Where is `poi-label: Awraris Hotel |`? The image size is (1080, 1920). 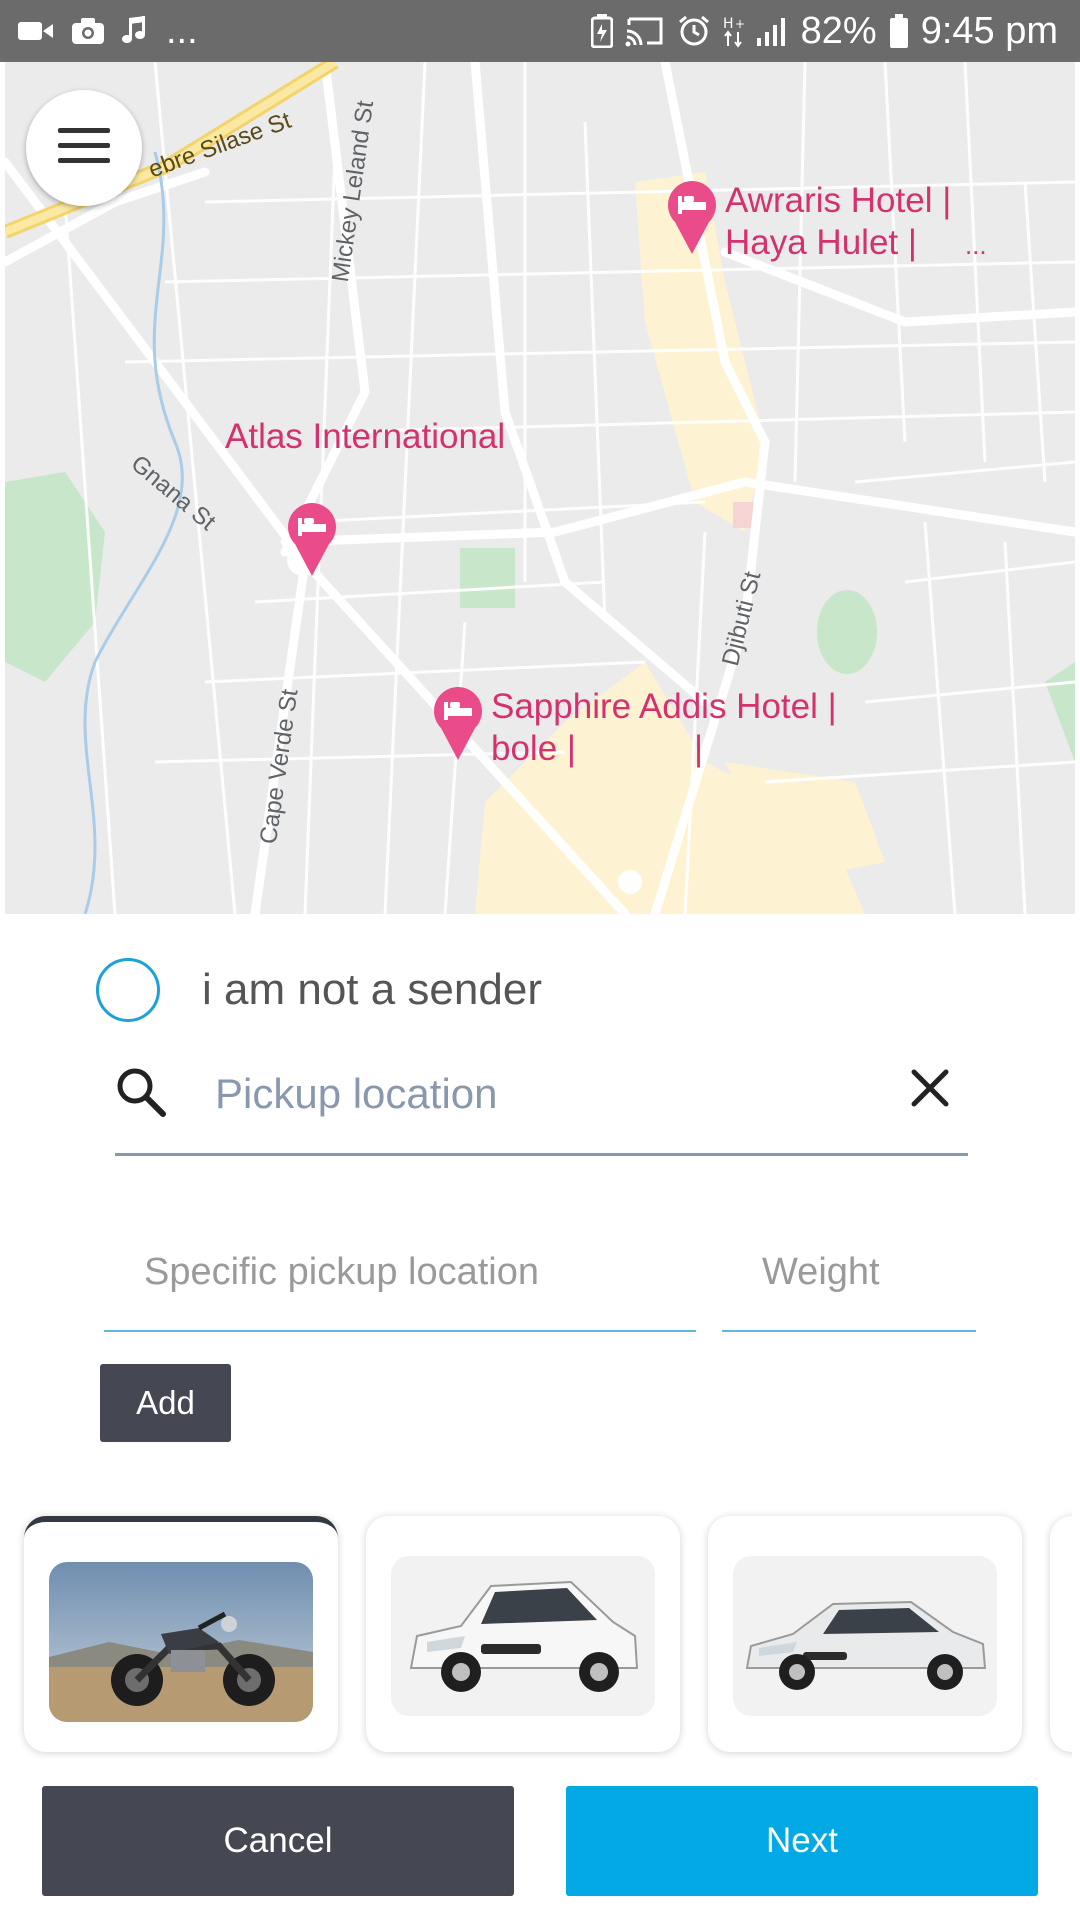
poi-label: Awraris Hotel | is located at coordinates (838, 200).